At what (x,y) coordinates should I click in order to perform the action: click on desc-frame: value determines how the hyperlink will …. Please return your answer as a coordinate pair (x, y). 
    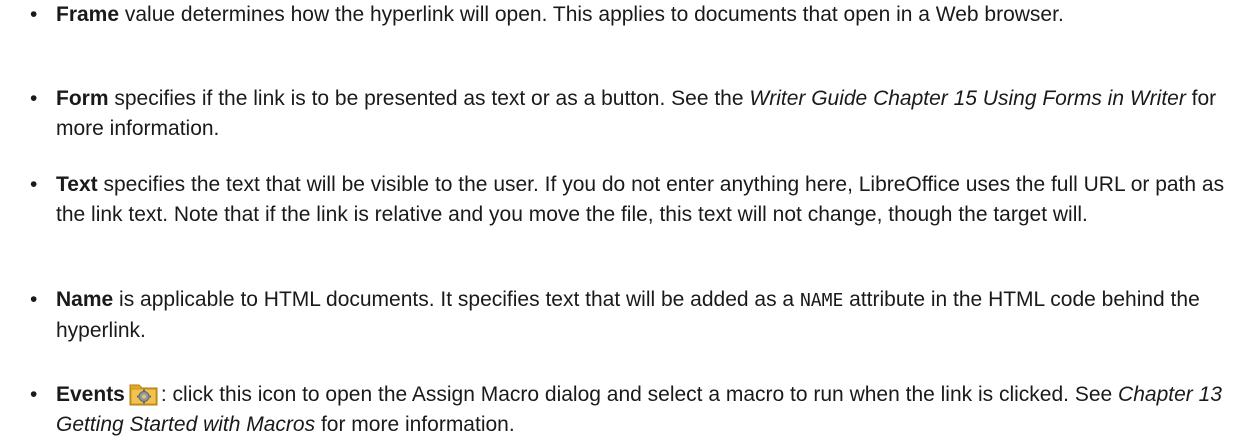
    Looking at the image, I should click on (591, 14).